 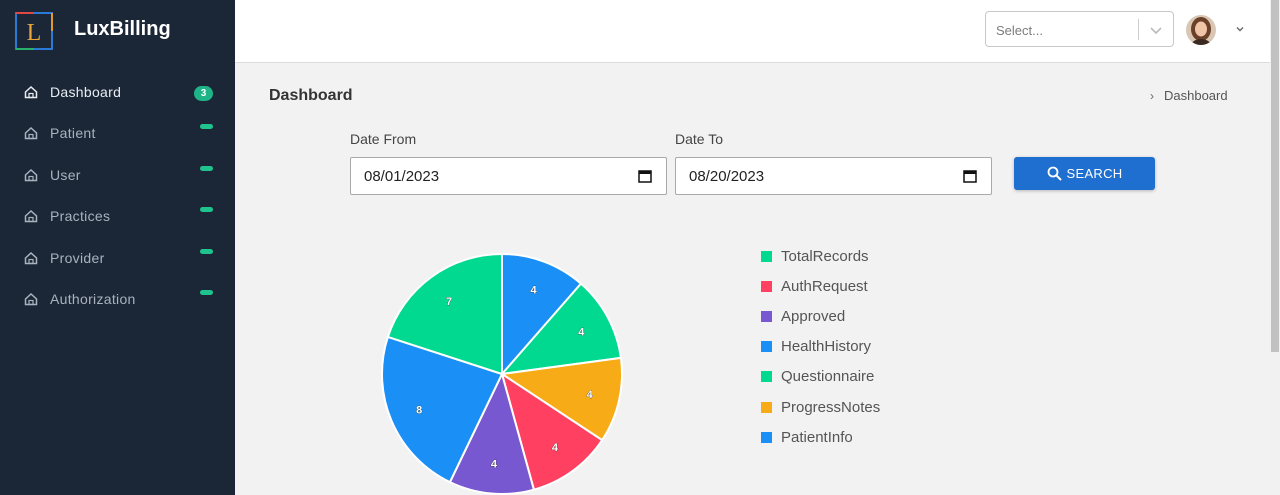 What do you see at coordinates (383, 139) in the screenshot?
I see `date-from-label: Date From` at bounding box center [383, 139].